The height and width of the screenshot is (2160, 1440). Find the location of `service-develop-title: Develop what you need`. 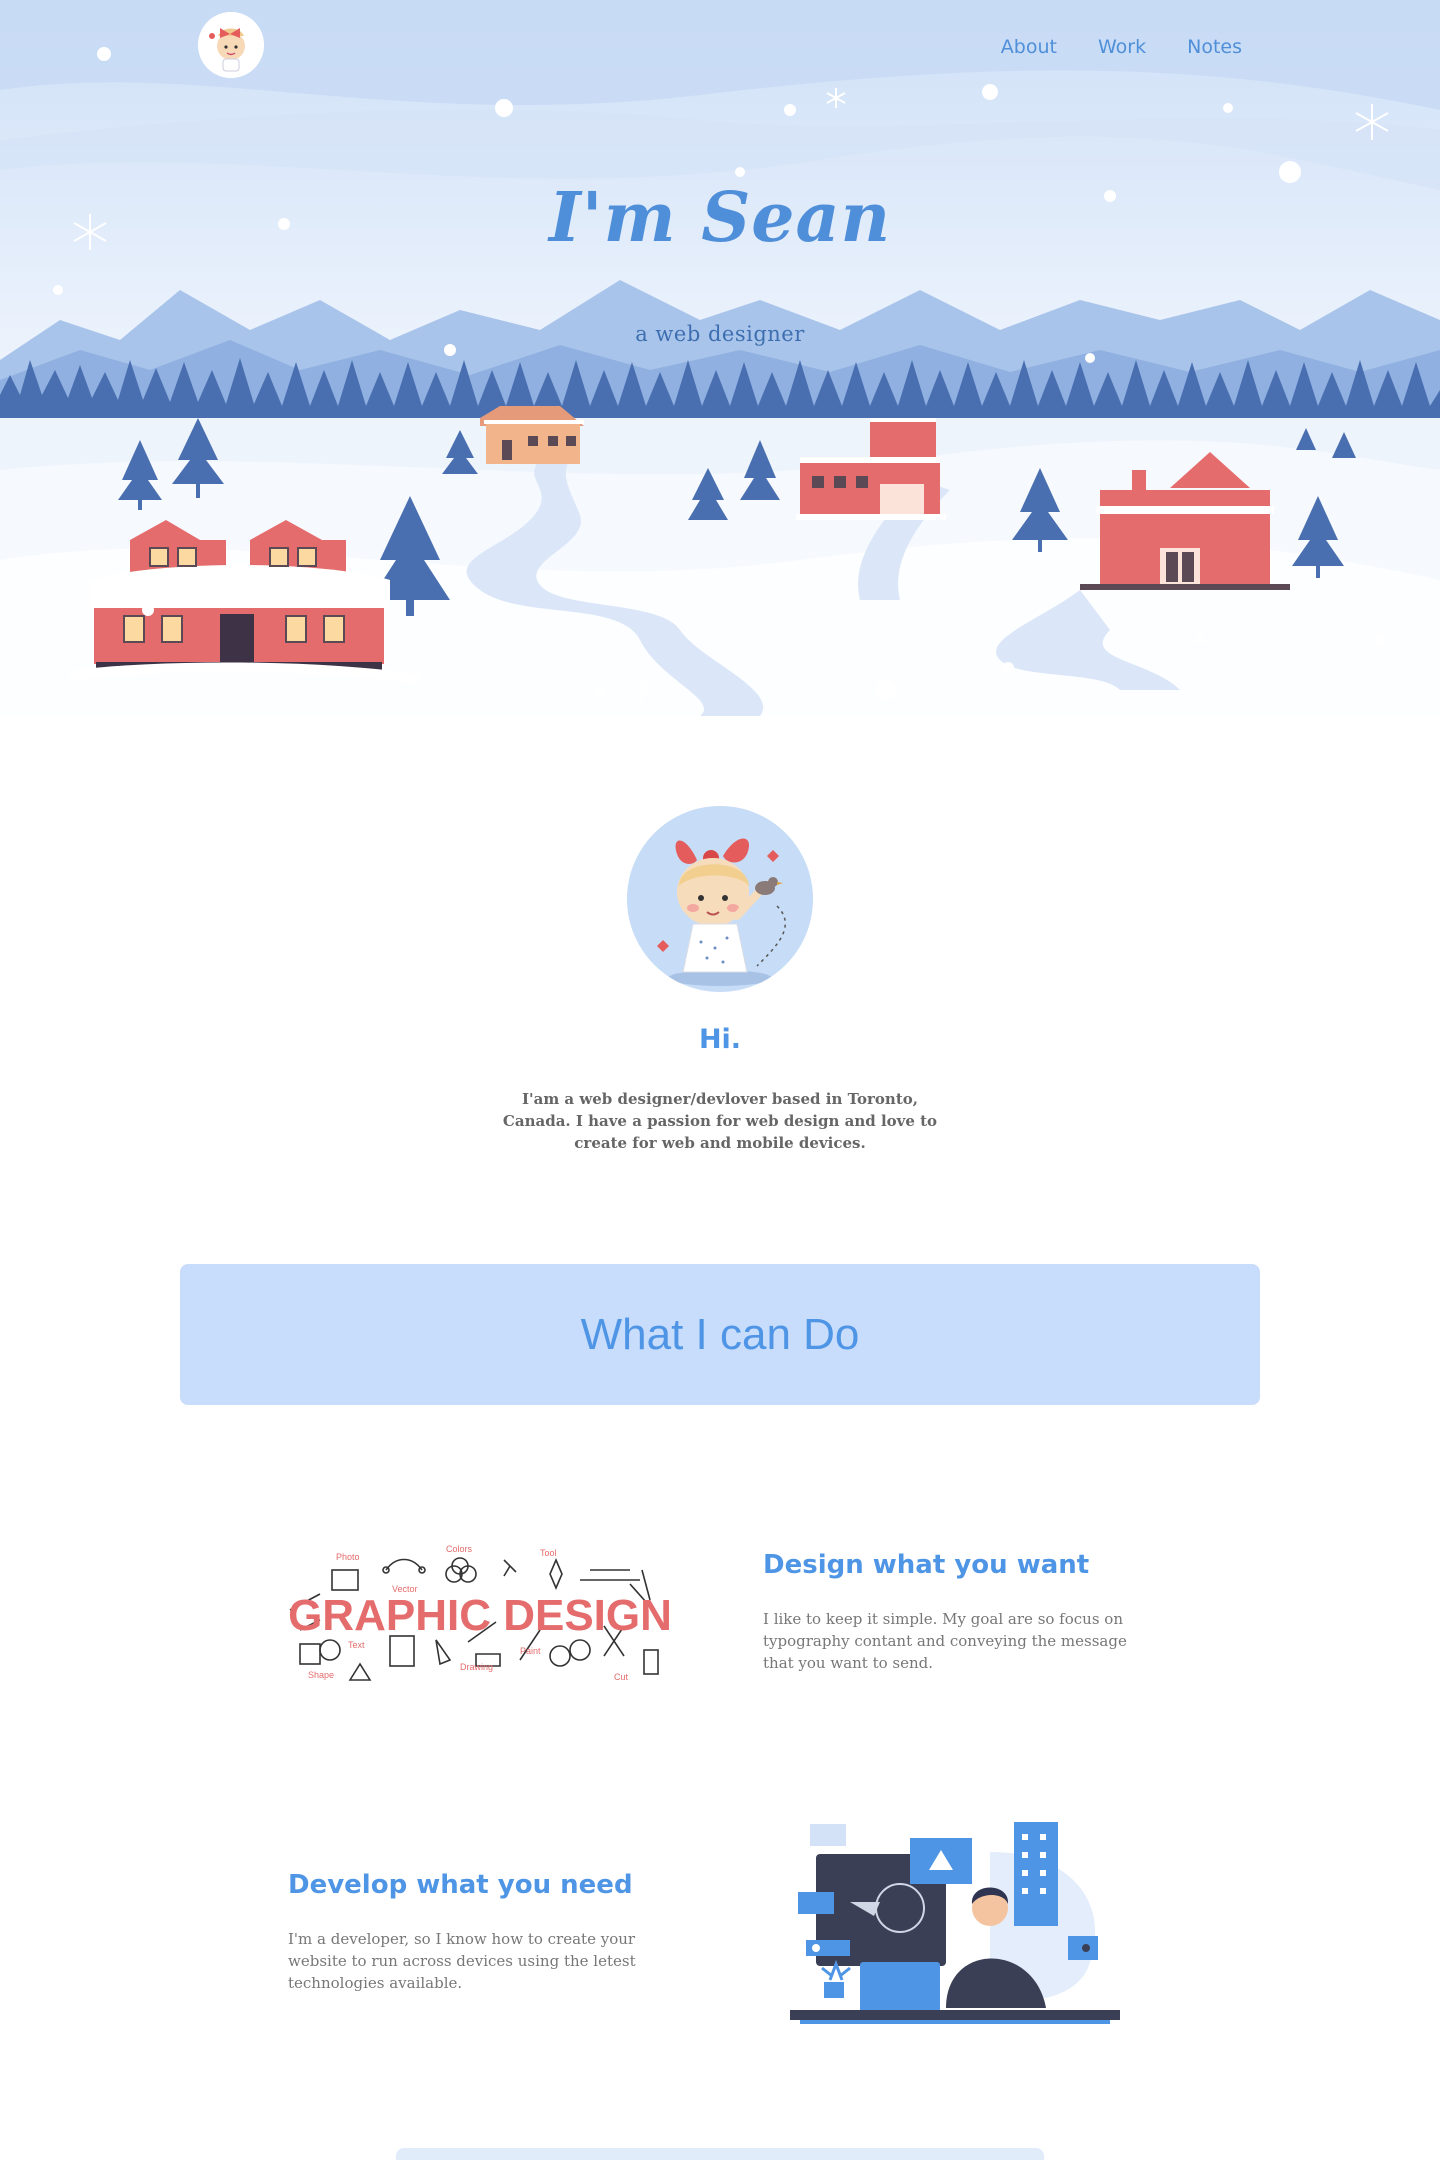

service-develop-title: Develop what you need is located at coordinates (460, 1885).